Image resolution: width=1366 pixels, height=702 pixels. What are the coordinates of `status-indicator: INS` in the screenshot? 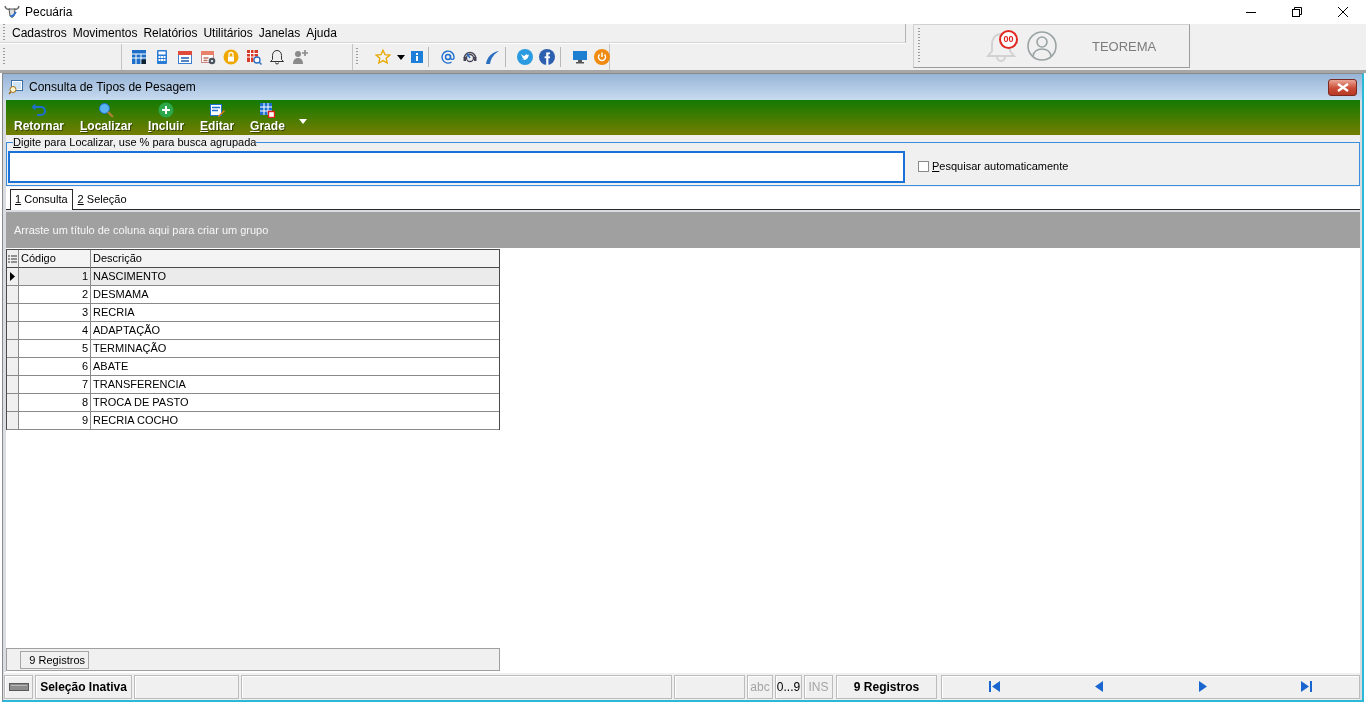 It's located at (818, 686).